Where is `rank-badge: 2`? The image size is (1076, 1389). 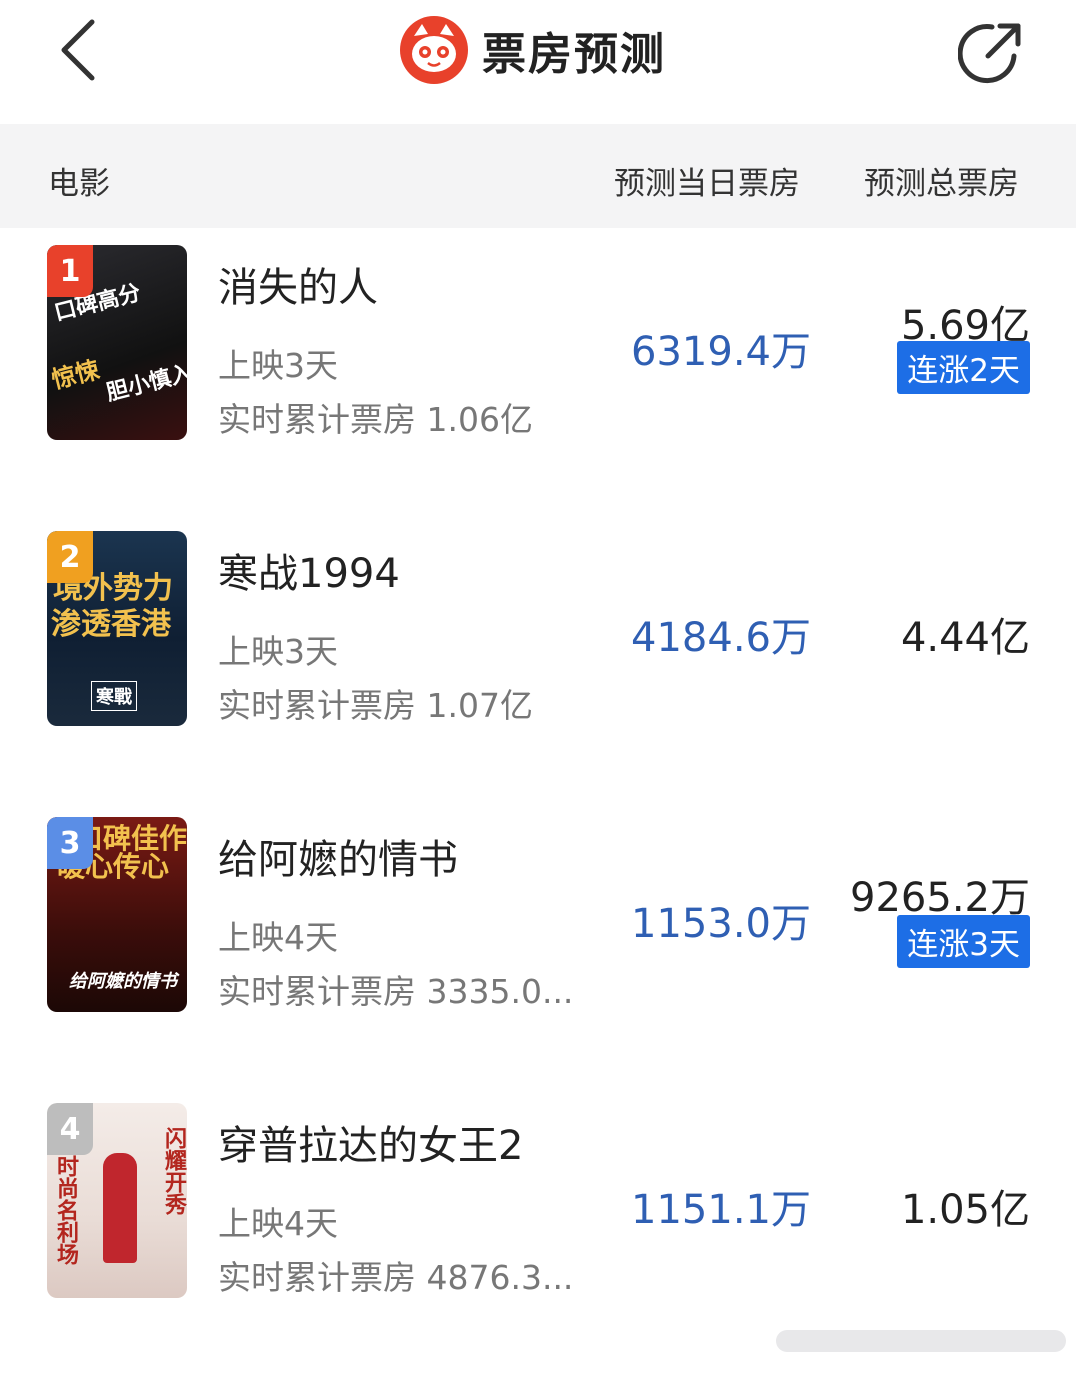
rank-badge: 2 is located at coordinates (70, 557).